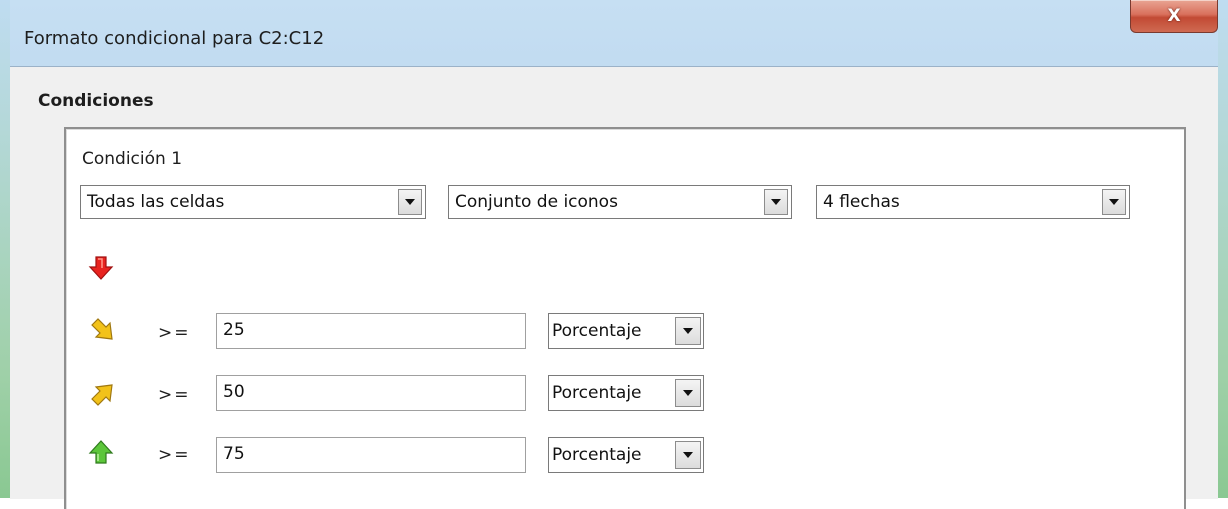 This screenshot has width=1228, height=509. What do you see at coordinates (156, 202) in the screenshot?
I see `applies-to-value: Todas las celdas` at bounding box center [156, 202].